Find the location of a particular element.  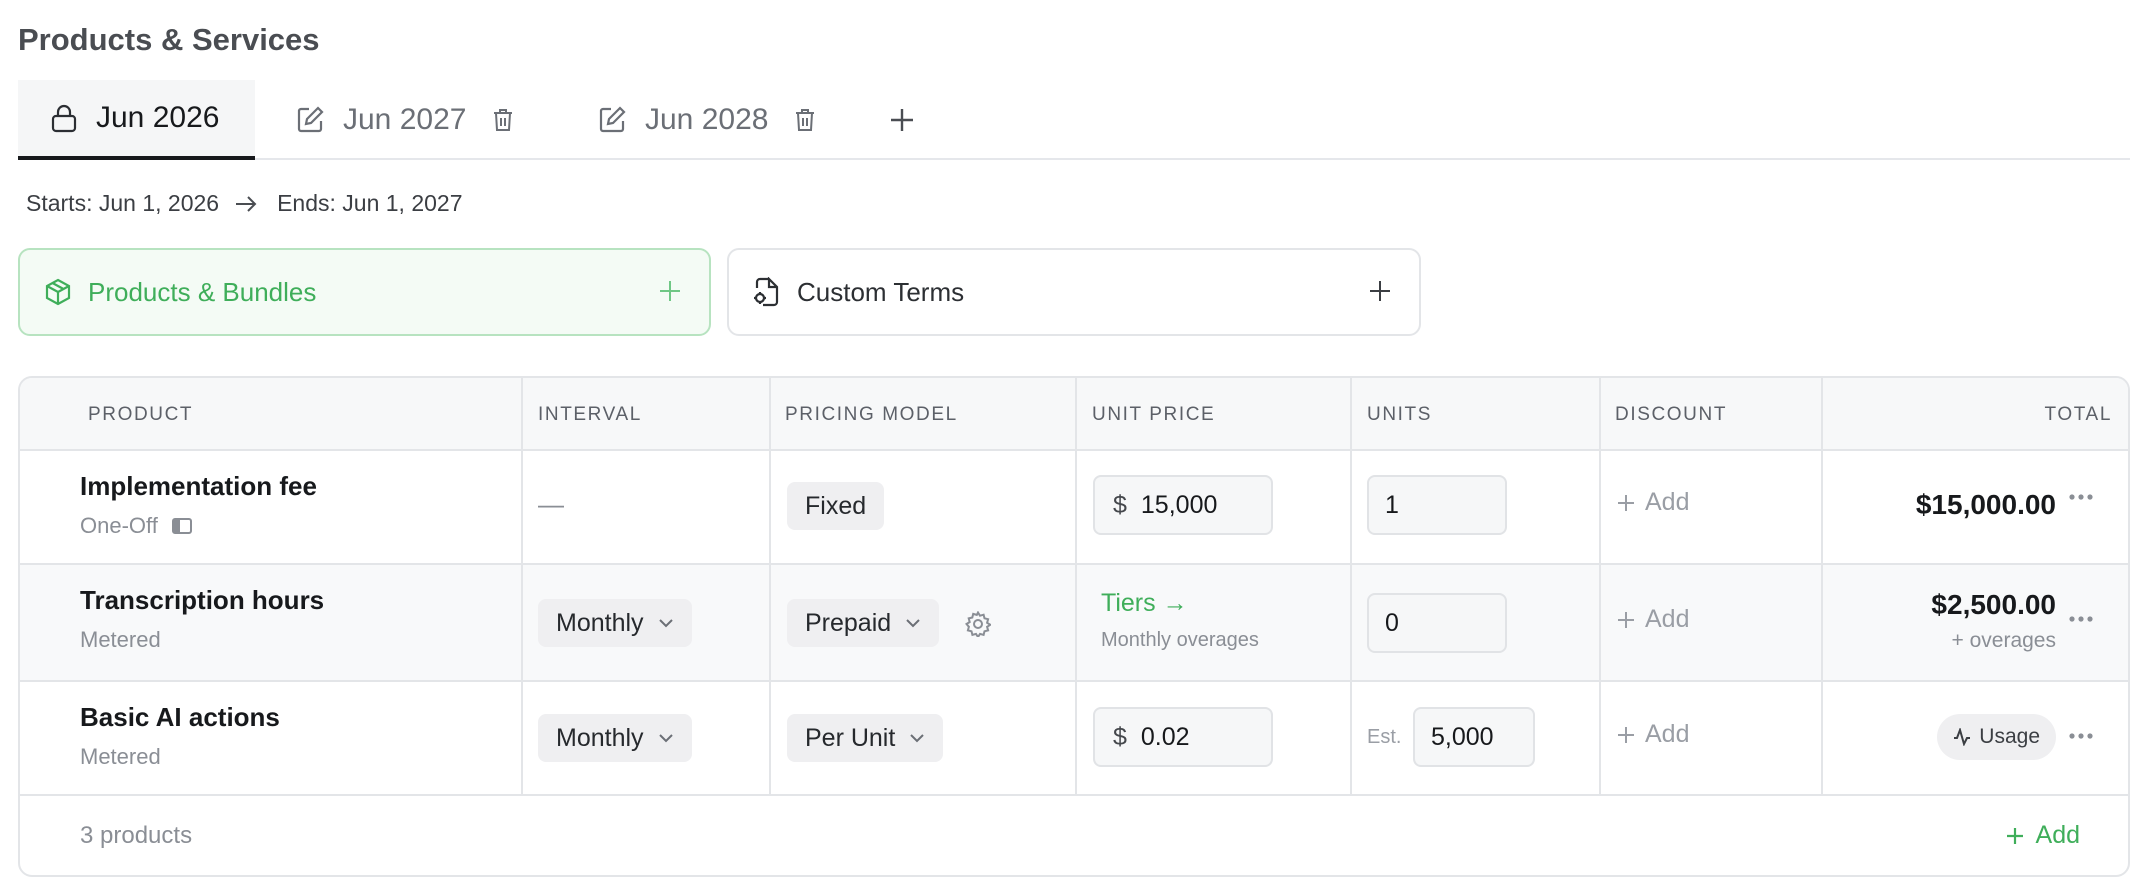

units-field: 1 is located at coordinates (1437, 505).